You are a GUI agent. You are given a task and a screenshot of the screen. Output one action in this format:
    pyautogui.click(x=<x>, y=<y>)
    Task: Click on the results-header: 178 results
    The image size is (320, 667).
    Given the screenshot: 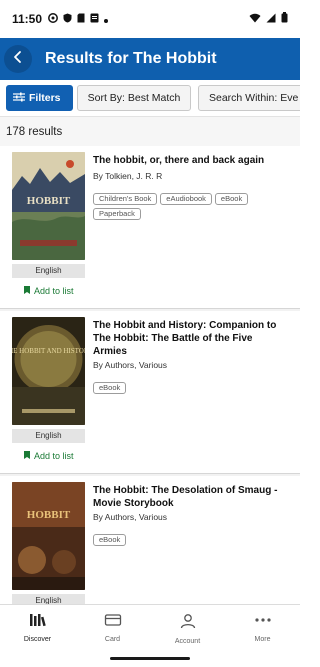 What is the action you would take?
    pyautogui.click(x=150, y=131)
    